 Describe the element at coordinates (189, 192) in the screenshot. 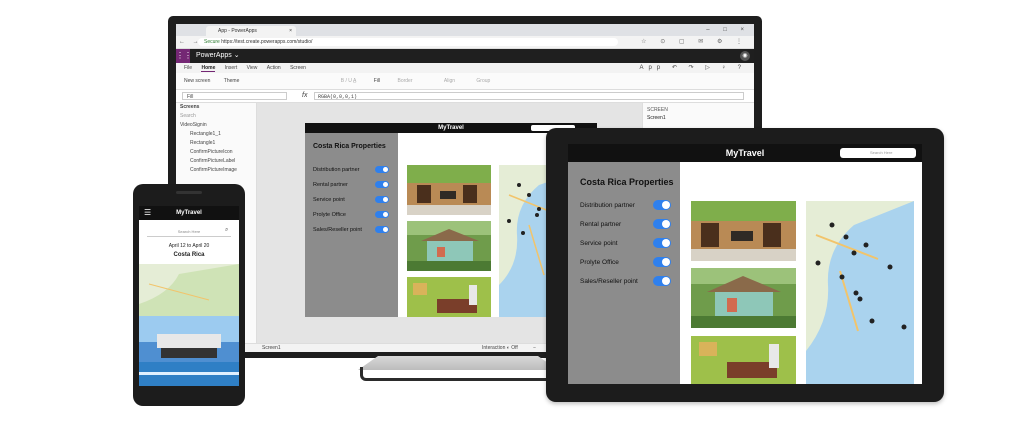

I see `phone-earpiece` at that location.